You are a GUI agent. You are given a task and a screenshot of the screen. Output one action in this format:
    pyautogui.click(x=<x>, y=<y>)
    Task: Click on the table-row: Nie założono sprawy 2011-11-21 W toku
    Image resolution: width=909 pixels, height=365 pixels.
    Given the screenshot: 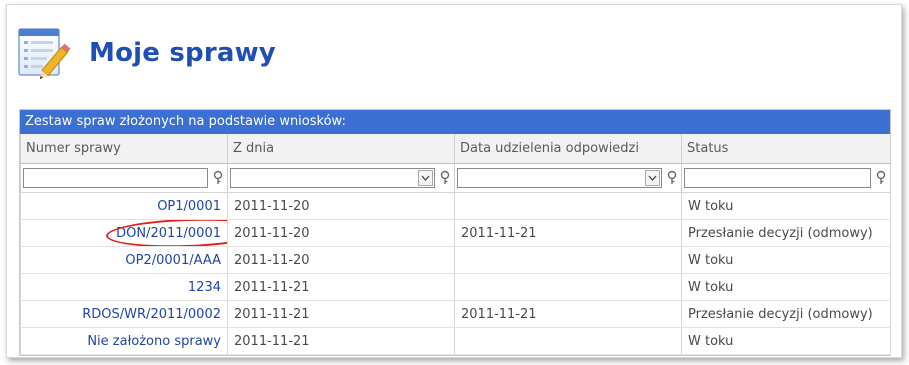 What is the action you would take?
    pyautogui.click(x=455, y=341)
    